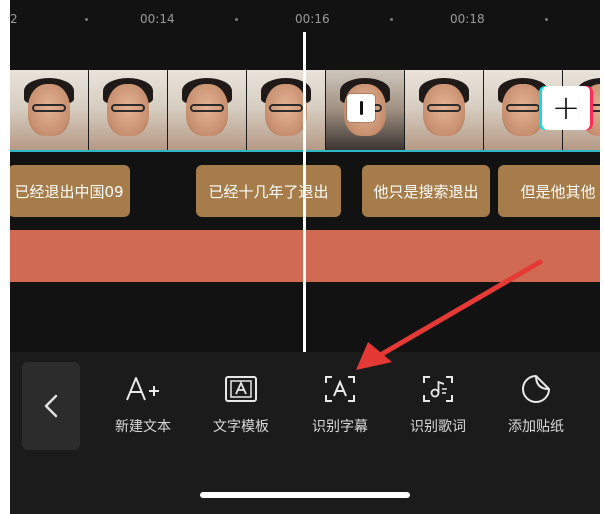 This screenshot has height=514, width=604. Describe the element at coordinates (449, 314) in the screenshot. I see `red-arrow-annotation` at that location.